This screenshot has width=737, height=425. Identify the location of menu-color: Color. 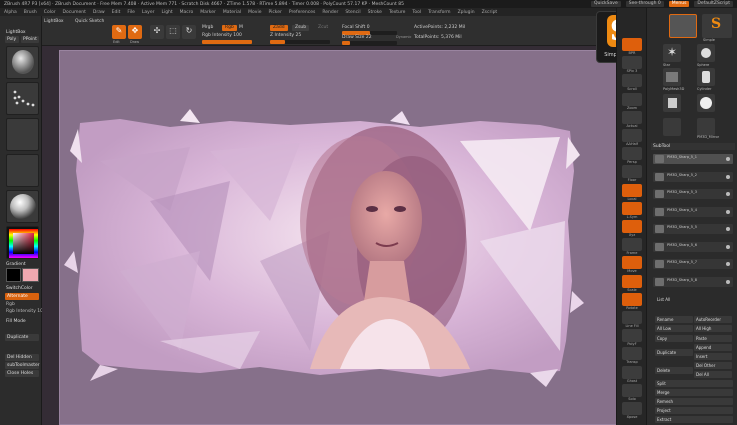
(50, 12).